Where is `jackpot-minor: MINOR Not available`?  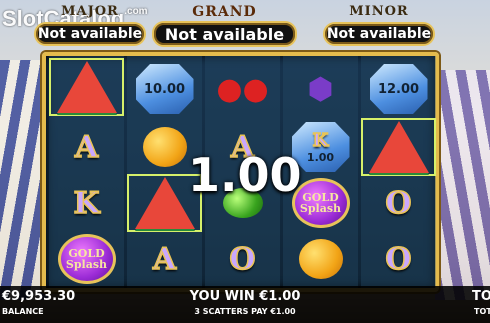
jackpot-minor: MINOR Not available is located at coordinates (379, 25).